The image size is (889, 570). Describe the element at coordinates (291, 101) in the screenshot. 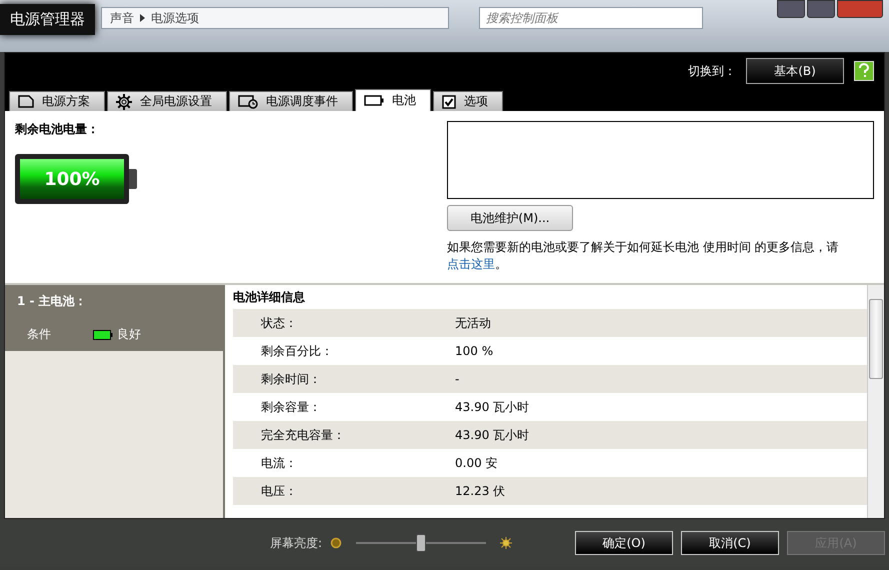

I see `tab: 电源调度事件` at that location.